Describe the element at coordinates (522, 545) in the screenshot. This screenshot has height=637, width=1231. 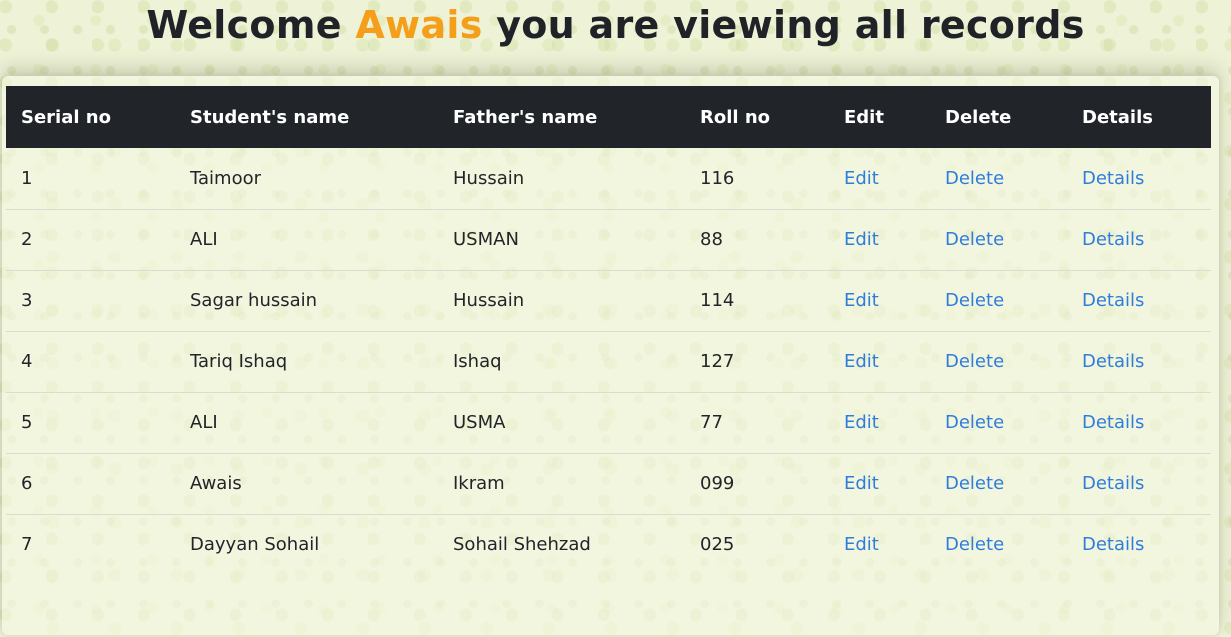
I see `father-name-cell: Sohail Shehzad` at that location.